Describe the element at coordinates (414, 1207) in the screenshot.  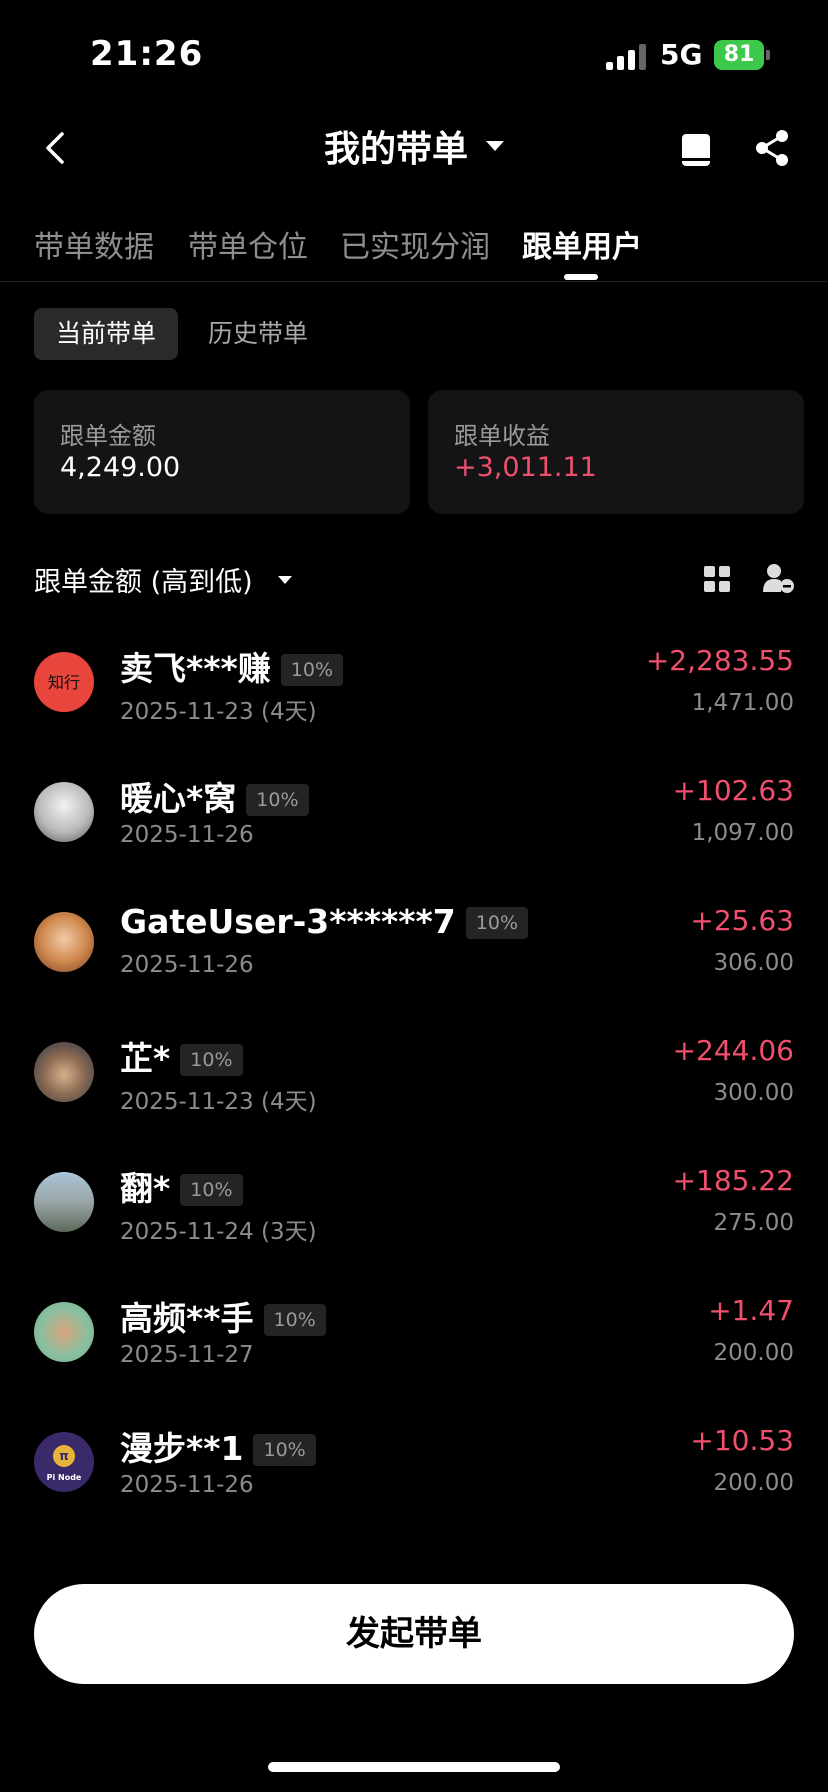
I see `list-item: 翻* 10% 2025-11-24 (3天) +185.22 275.00` at that location.